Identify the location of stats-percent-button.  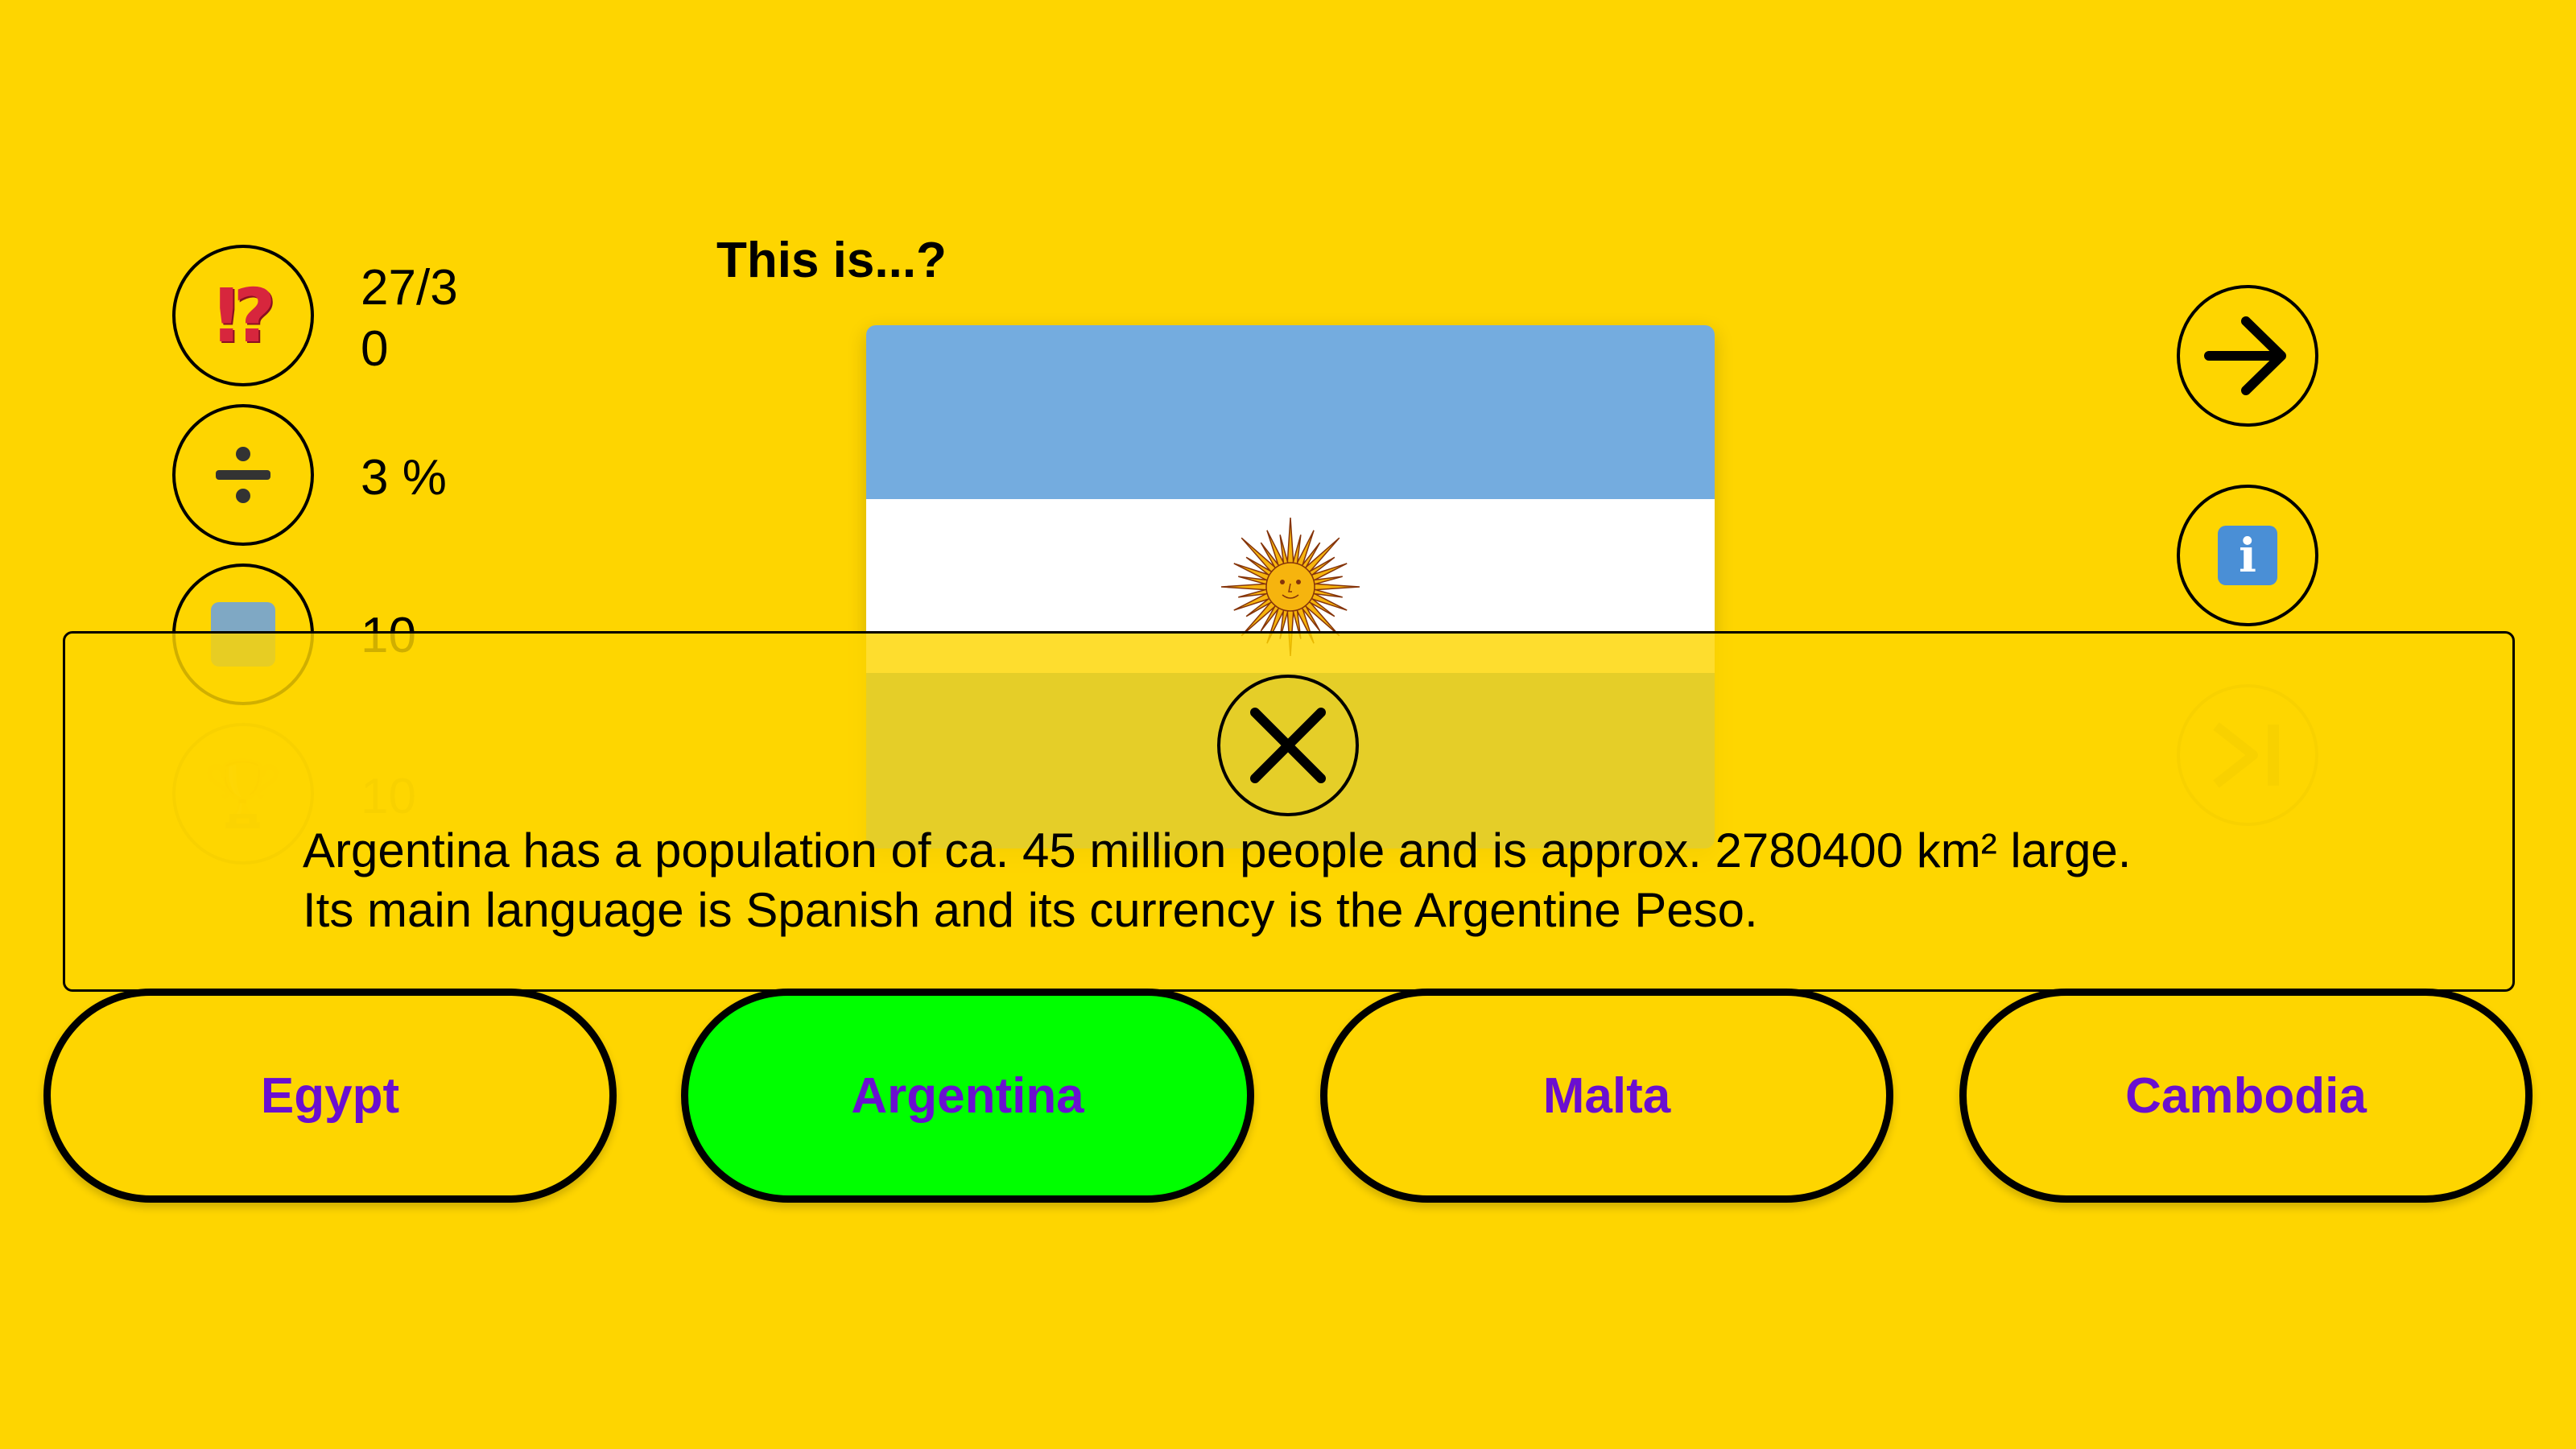
(243, 475).